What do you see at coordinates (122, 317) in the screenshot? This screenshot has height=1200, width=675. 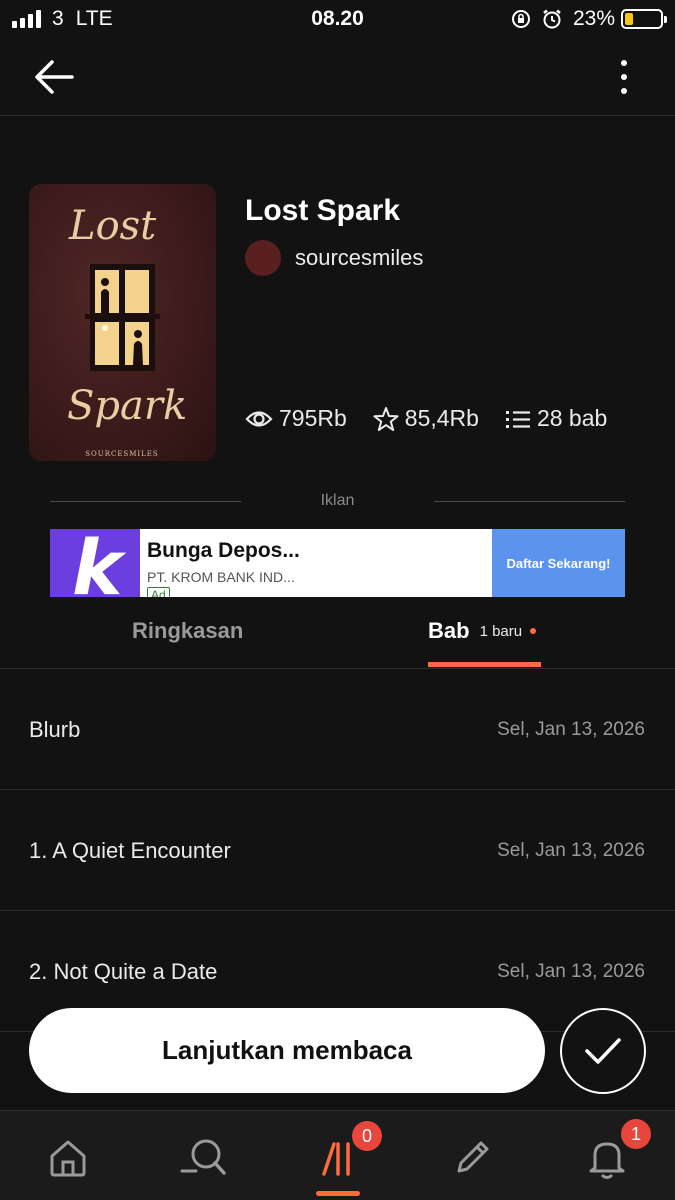 I see `cover-window-illustration` at bounding box center [122, 317].